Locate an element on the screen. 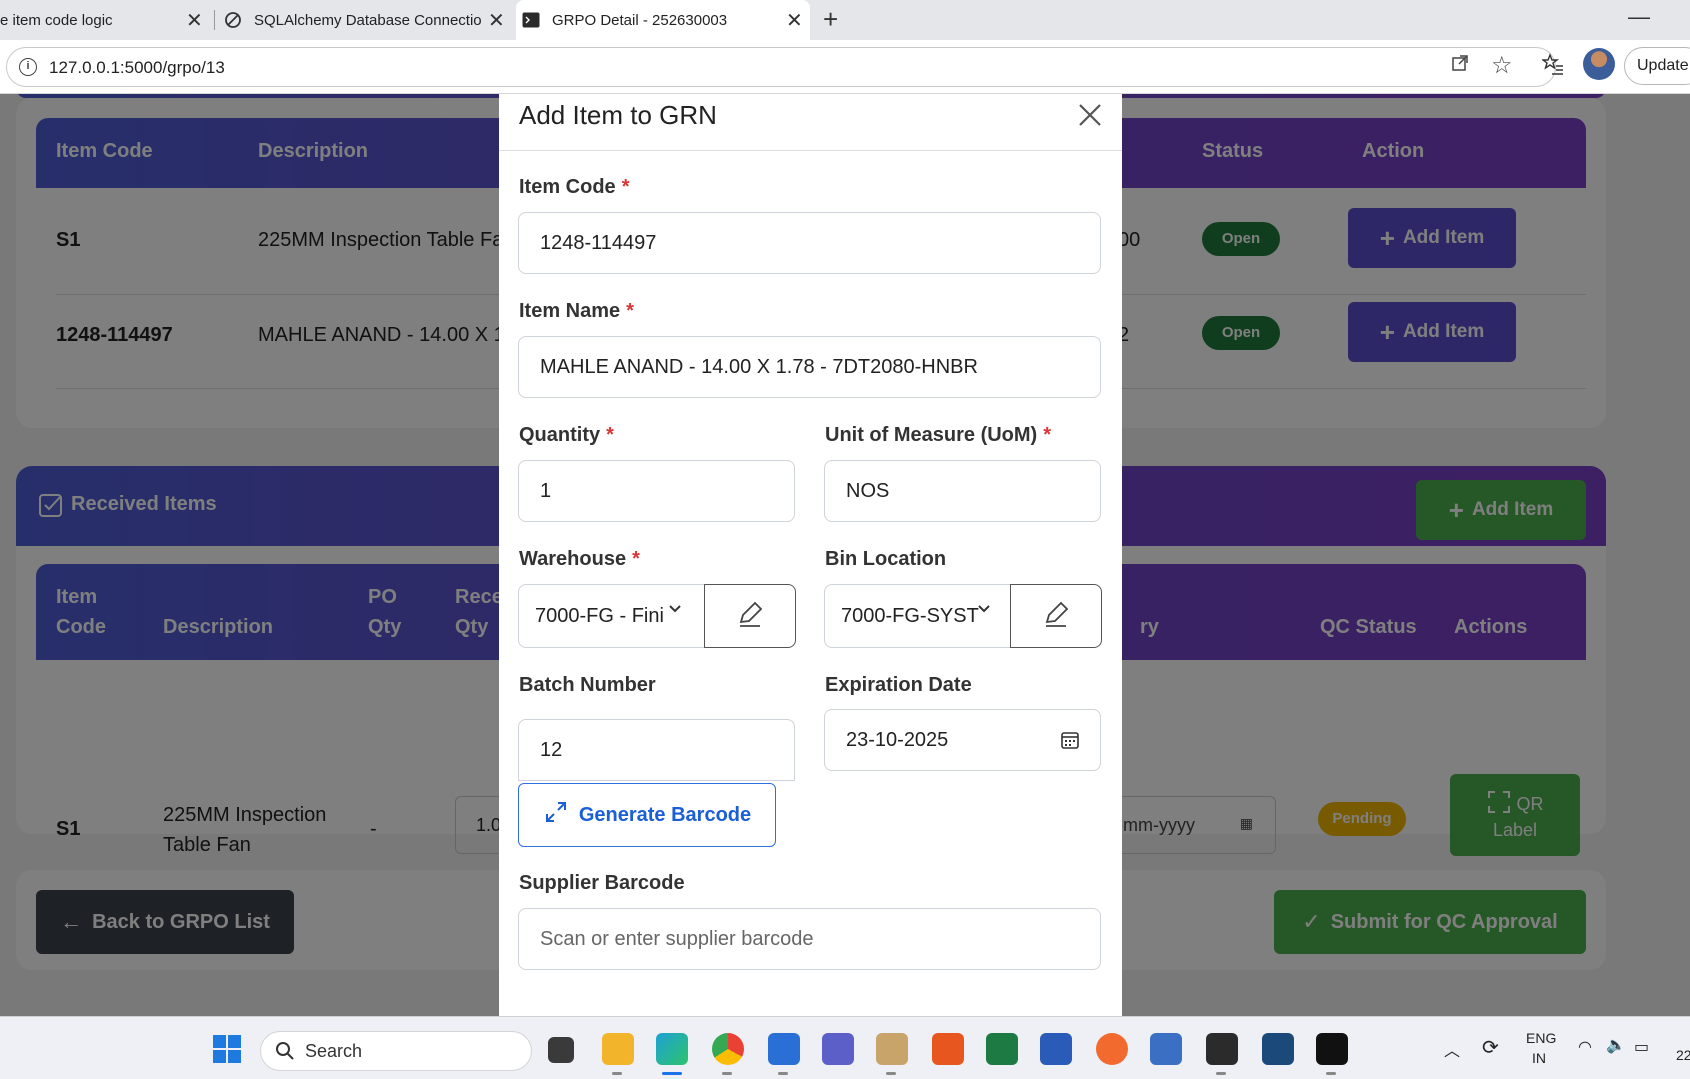 This screenshot has width=1690, height=1079. batch-number-input: 12 is located at coordinates (656, 750).